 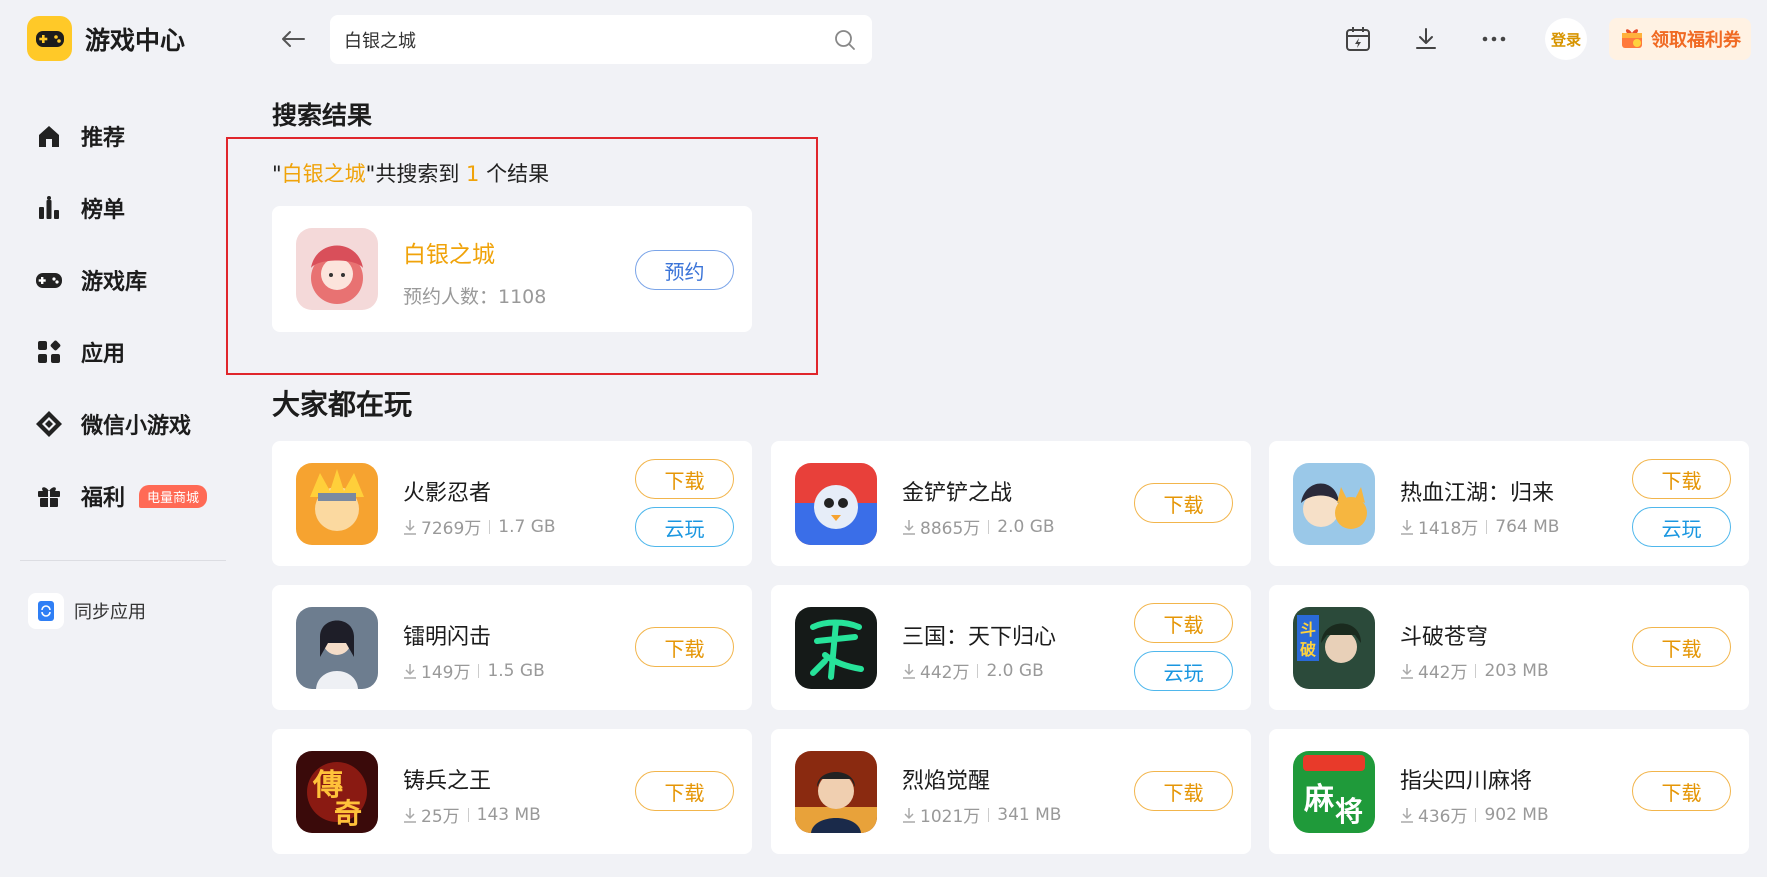 What do you see at coordinates (49, 496) in the screenshot?
I see `gift-icon` at bounding box center [49, 496].